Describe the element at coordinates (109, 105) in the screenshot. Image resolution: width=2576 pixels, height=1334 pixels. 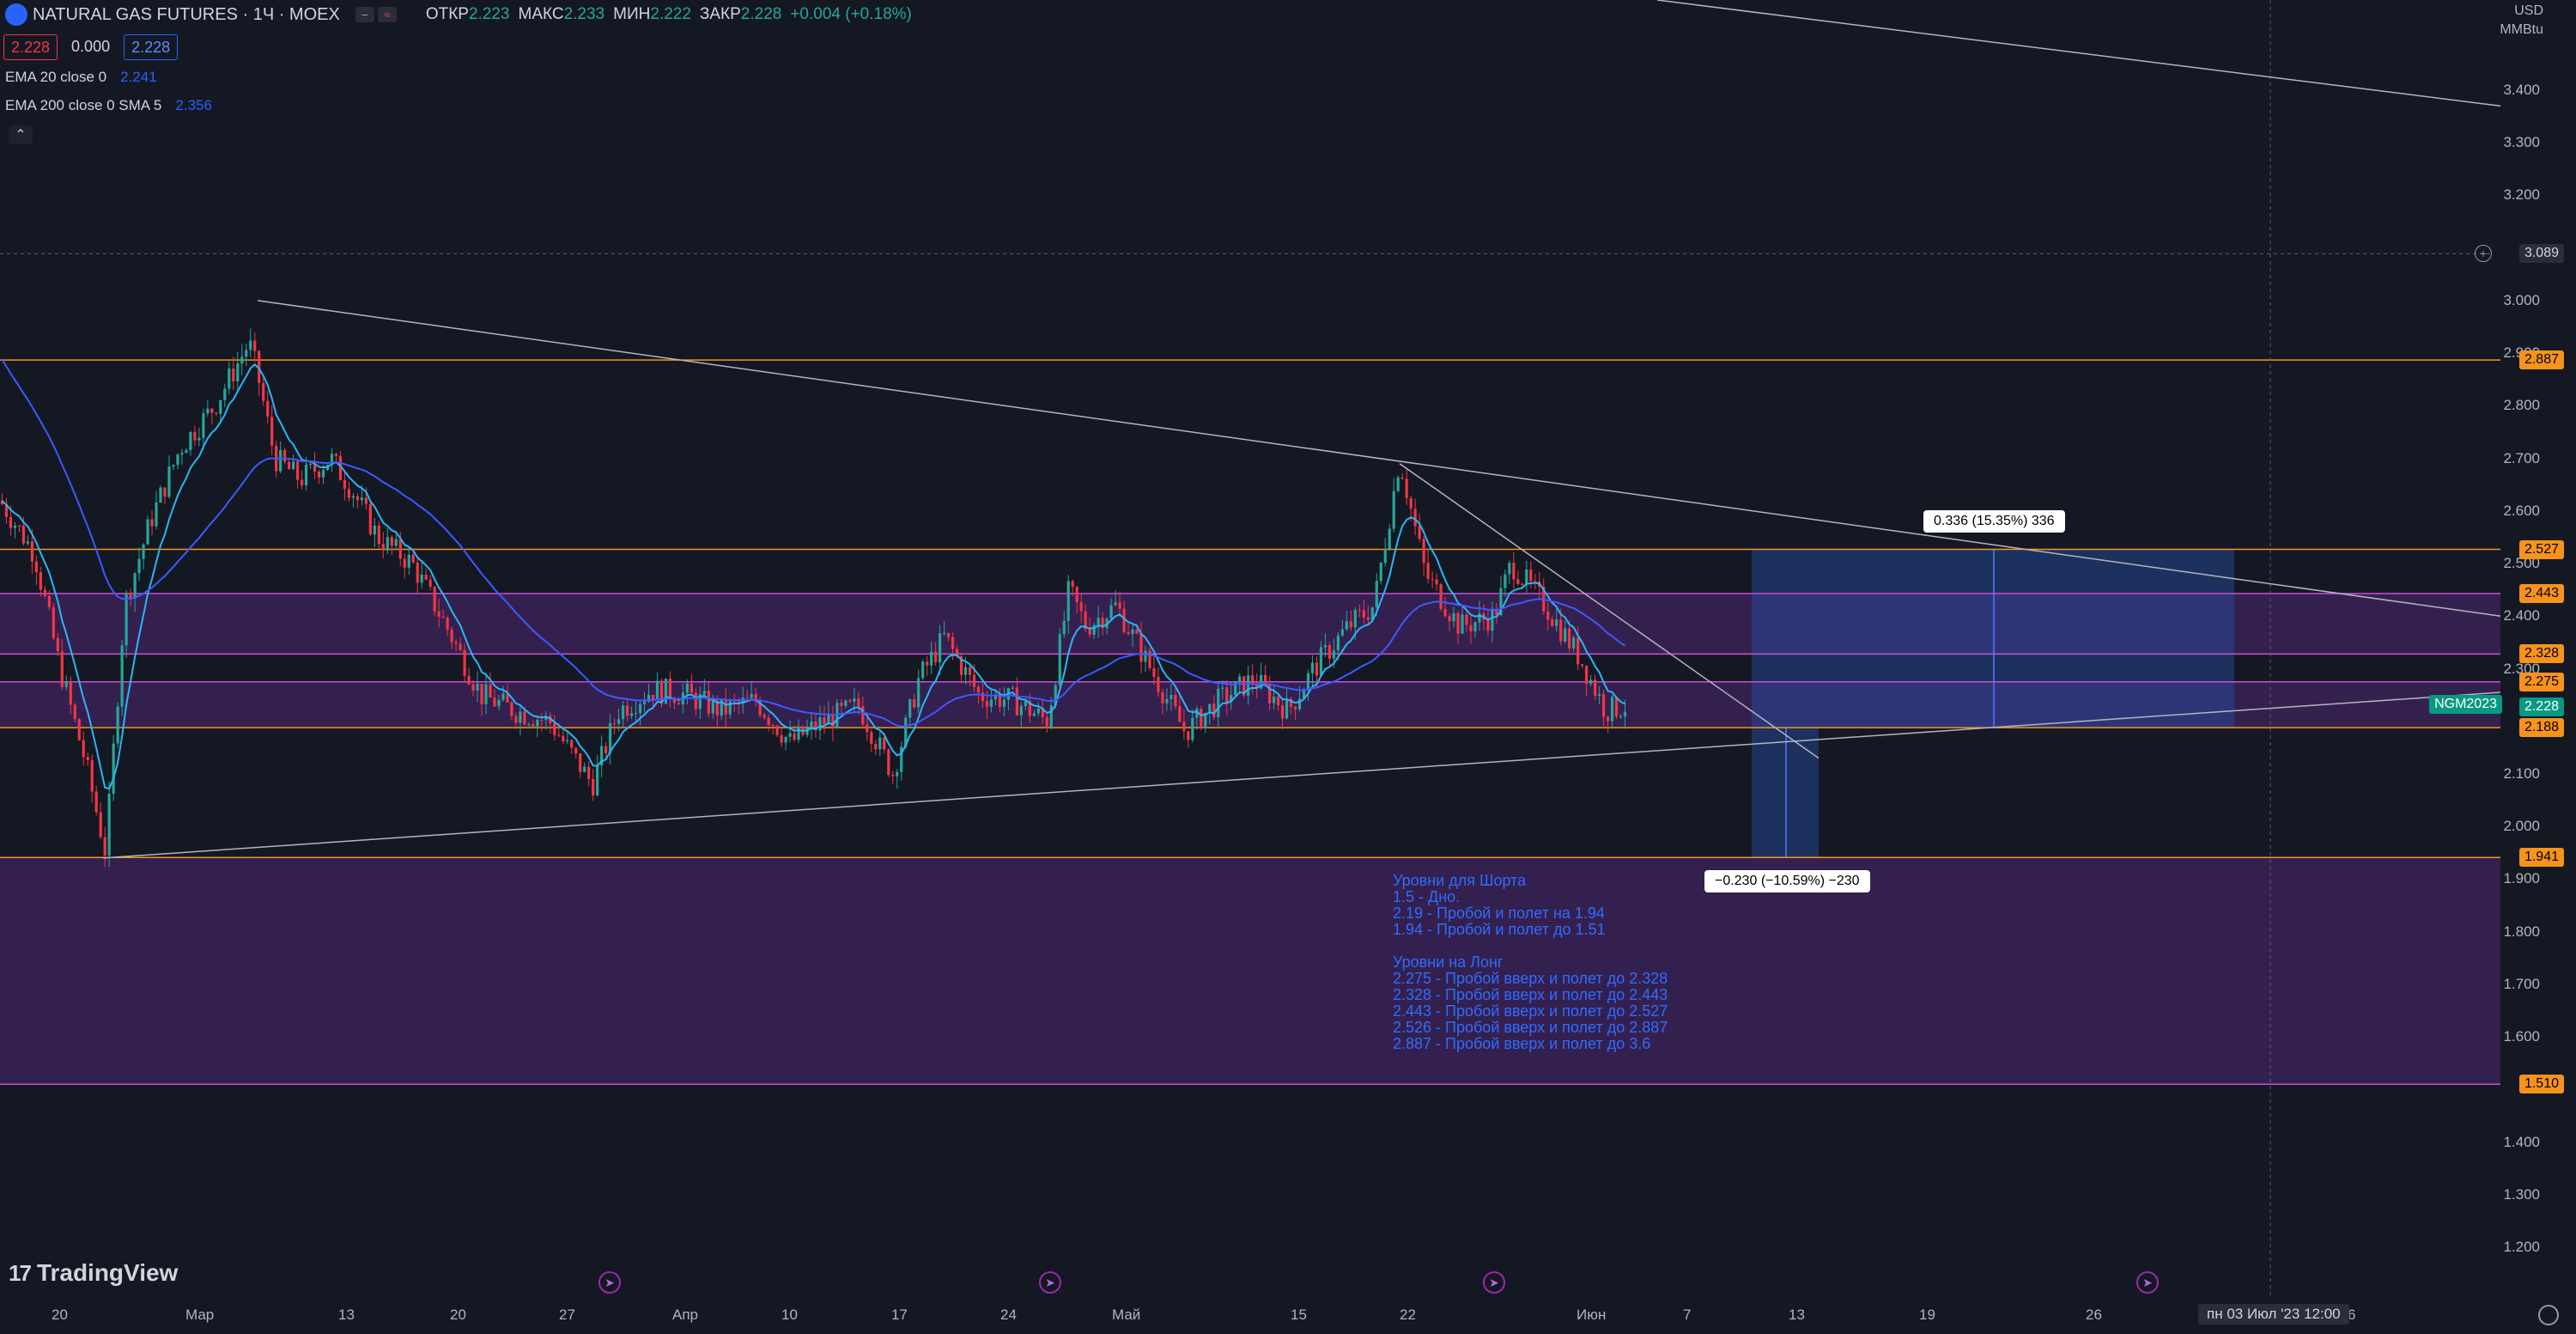
I see `indicator-ema200: EMA 200 close 0 SMA 5 2.356` at that location.